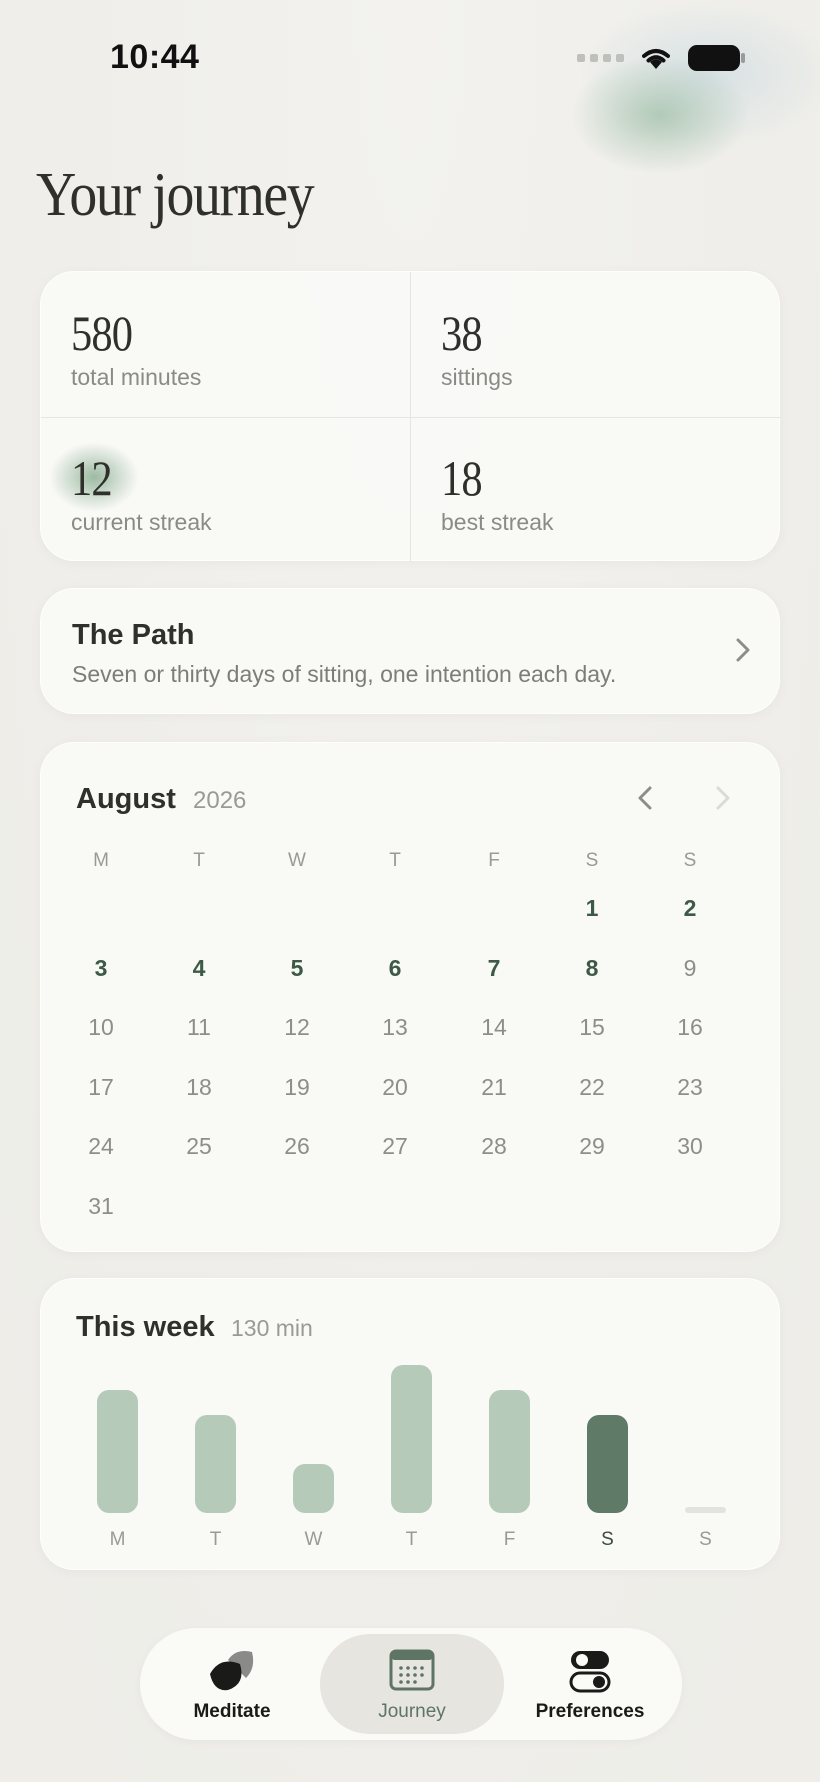 The height and width of the screenshot is (1782, 820). Describe the element at coordinates (592, 908) in the screenshot. I see `calendar-day: 1` at that location.